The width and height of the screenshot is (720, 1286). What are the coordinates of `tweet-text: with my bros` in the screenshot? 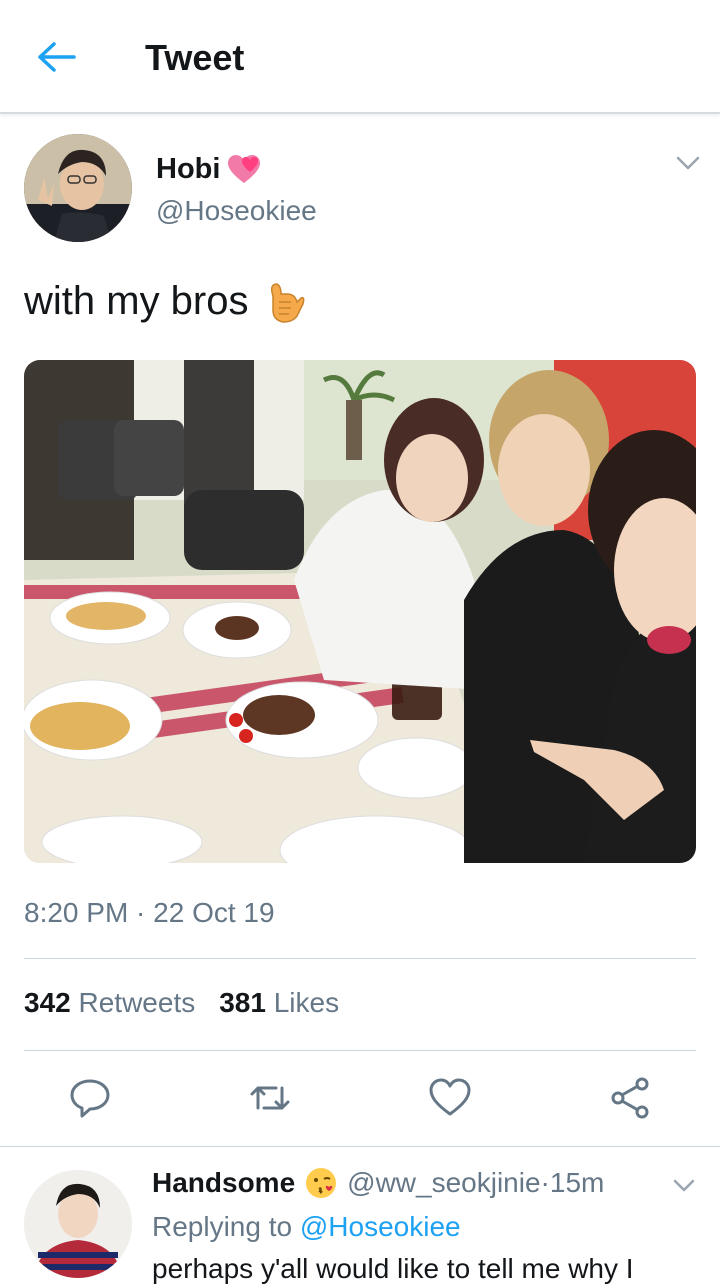 It's located at (164, 301).